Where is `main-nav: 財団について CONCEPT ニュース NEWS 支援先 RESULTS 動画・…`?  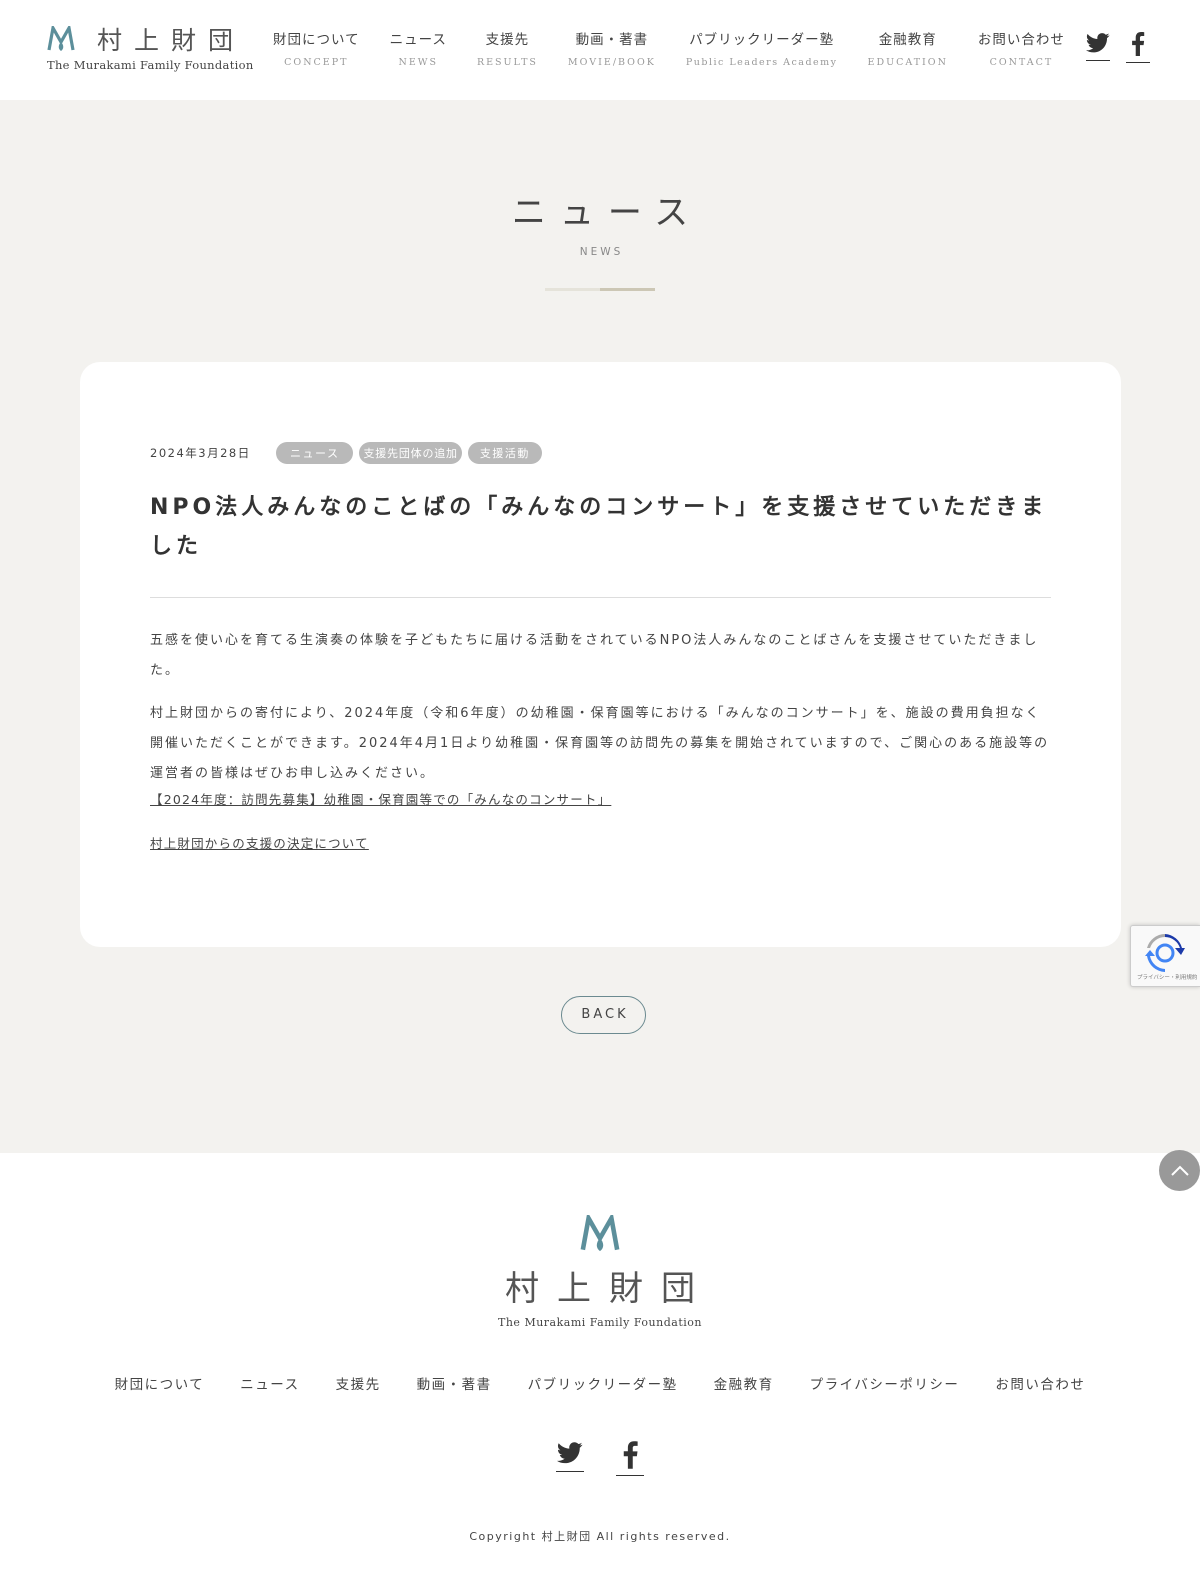 main-nav: 財団について CONCEPT ニュース NEWS 支援先 RESULTS 動画・… is located at coordinates (669, 51).